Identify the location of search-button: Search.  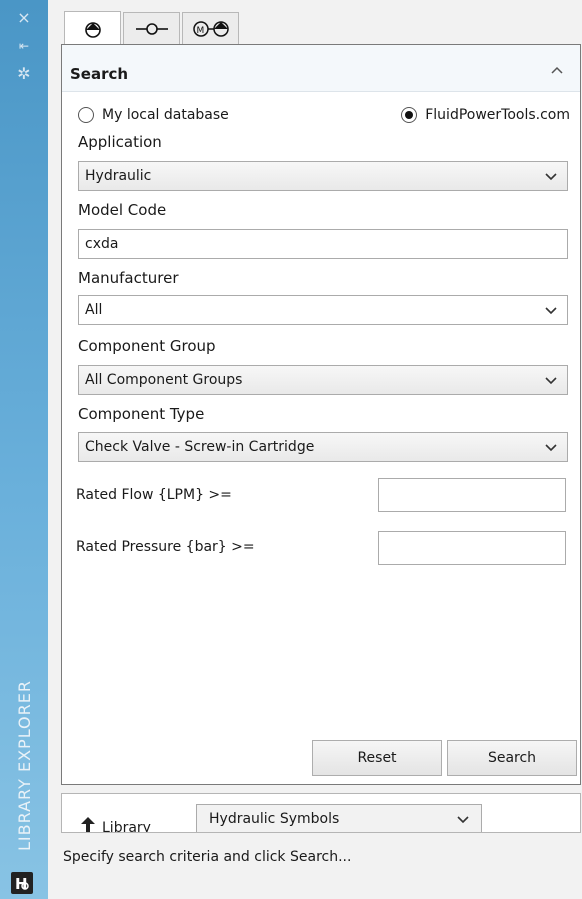
(512, 758).